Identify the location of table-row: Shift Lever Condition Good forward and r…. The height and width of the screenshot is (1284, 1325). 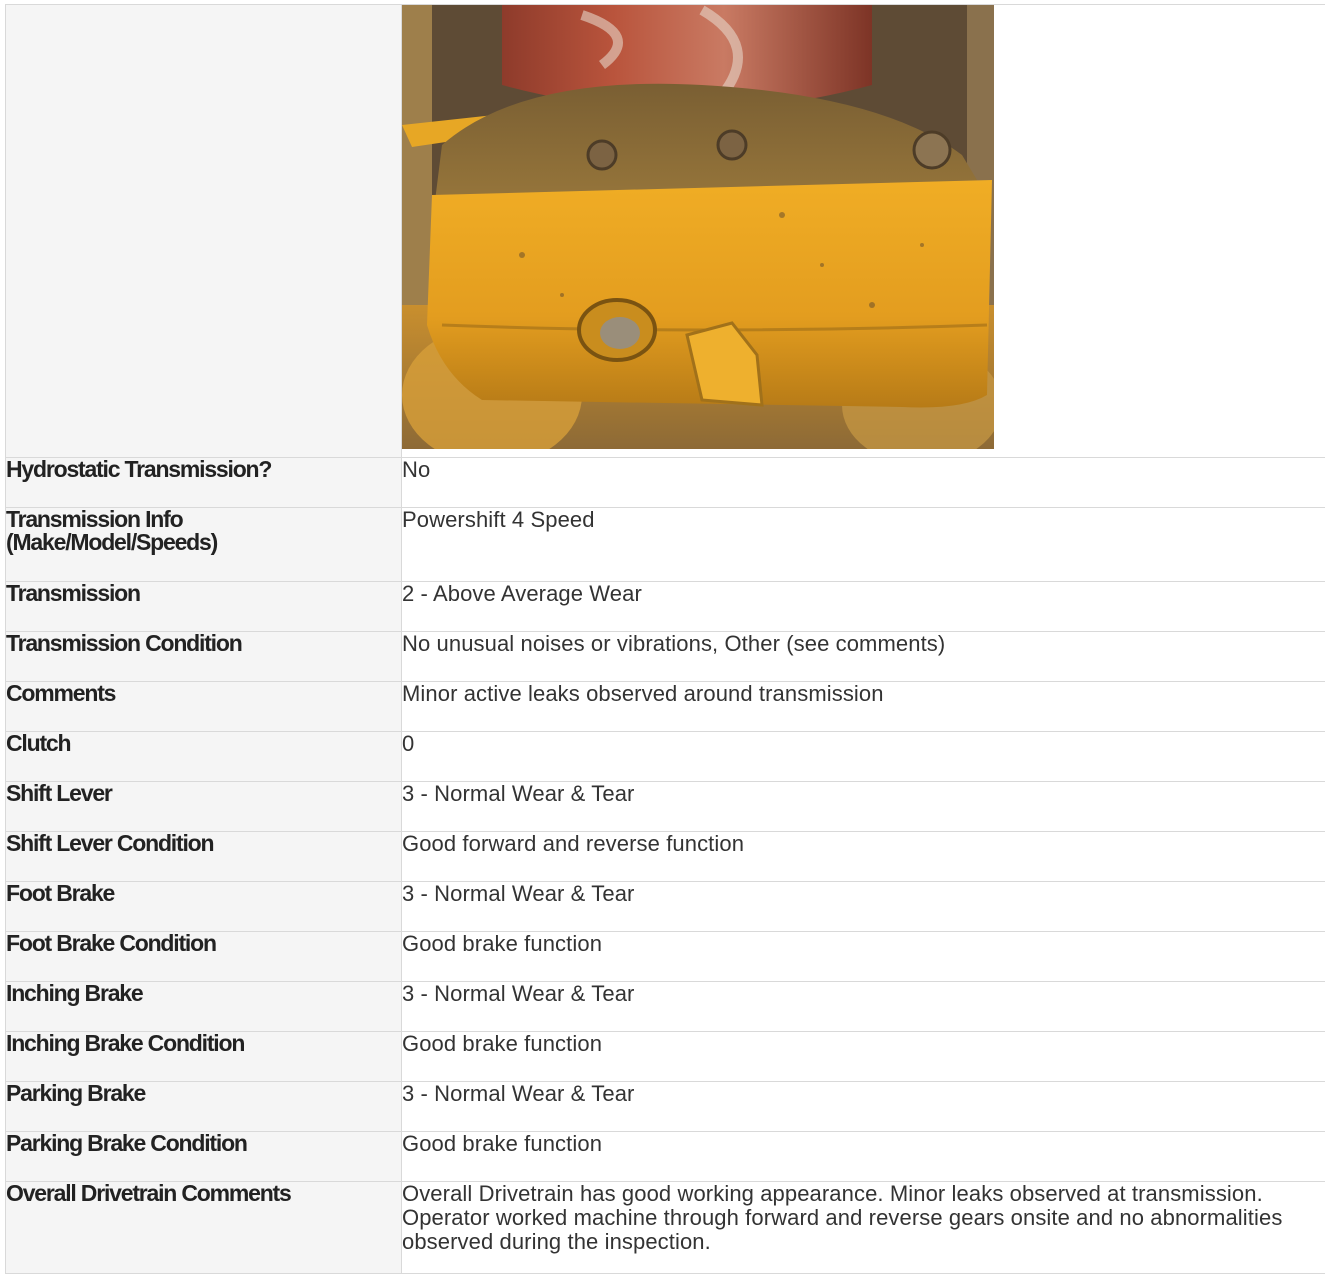
(665, 856).